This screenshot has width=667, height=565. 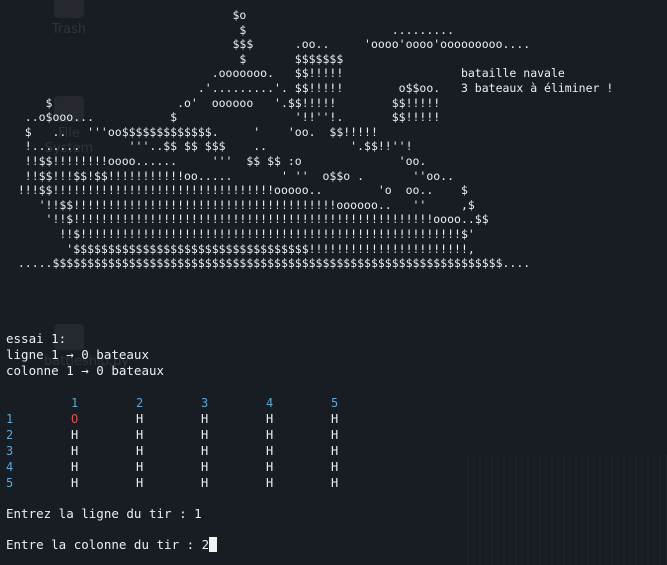 What do you see at coordinates (75, 419) in the screenshot?
I see `board-cell-1-1: O` at bounding box center [75, 419].